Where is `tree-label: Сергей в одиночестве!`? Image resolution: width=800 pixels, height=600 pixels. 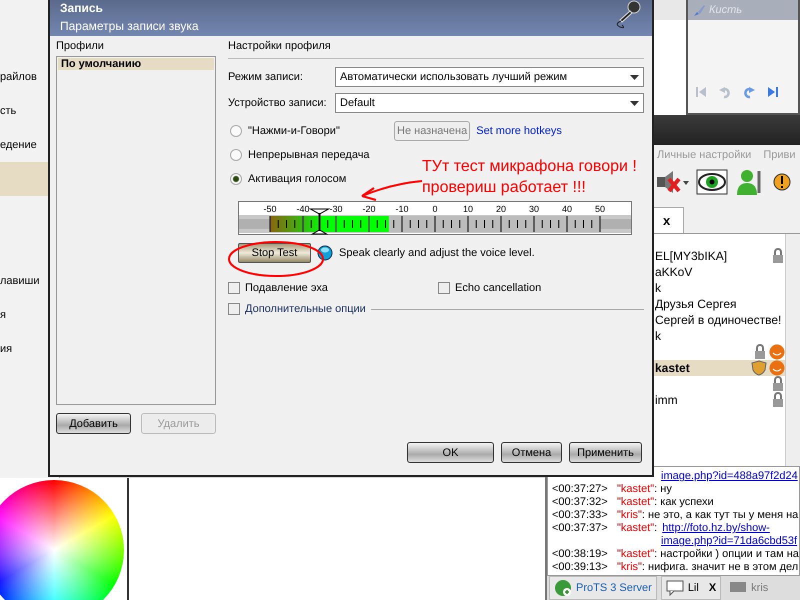 tree-label: Сергей в одиночестве! is located at coordinates (718, 319).